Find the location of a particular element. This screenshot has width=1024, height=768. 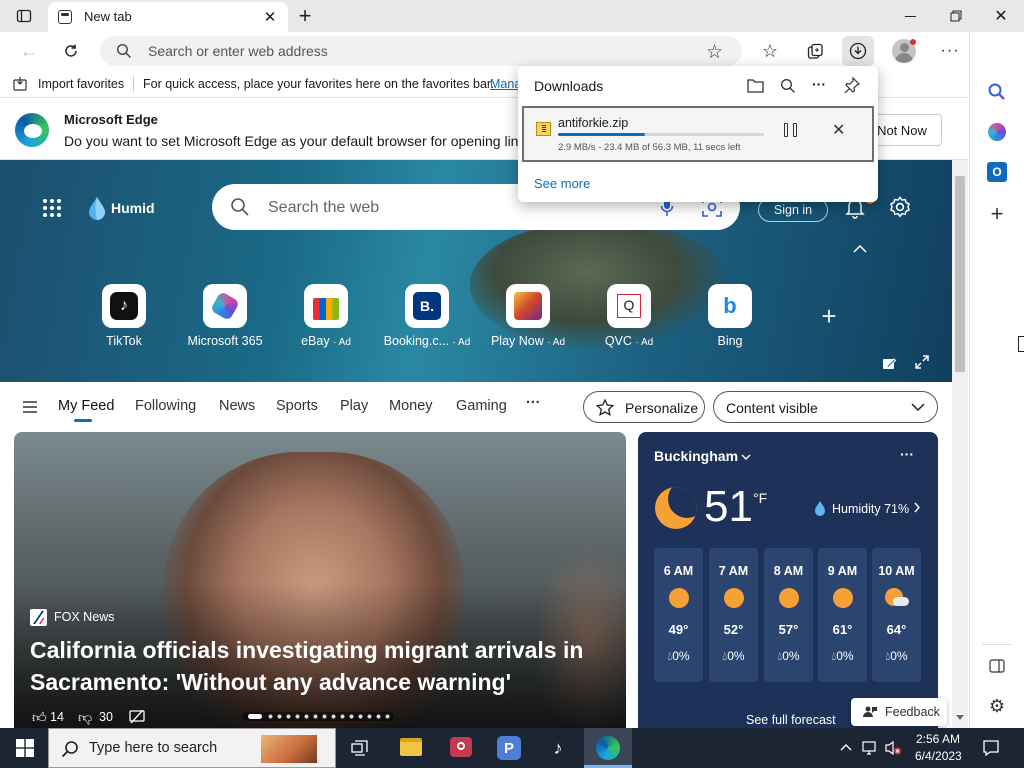

scroll-thumb is located at coordinates (960, 274).